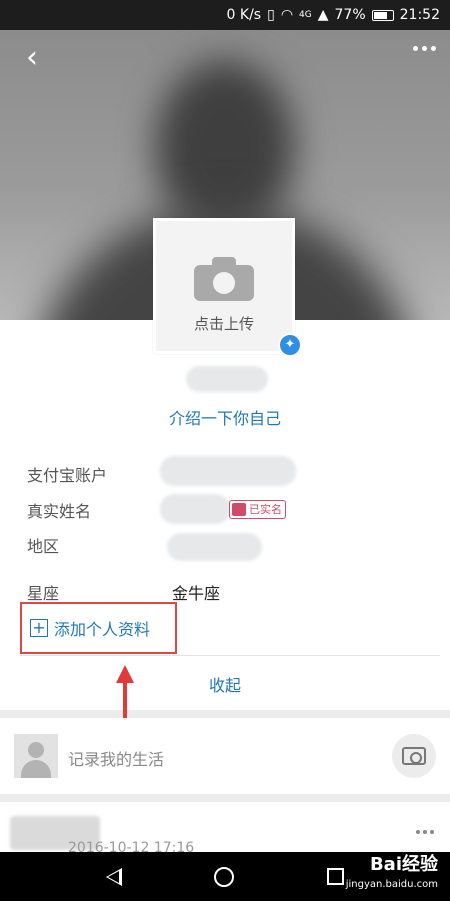  What do you see at coordinates (323, 15) in the screenshot?
I see `signal-icon: ▲` at bounding box center [323, 15].